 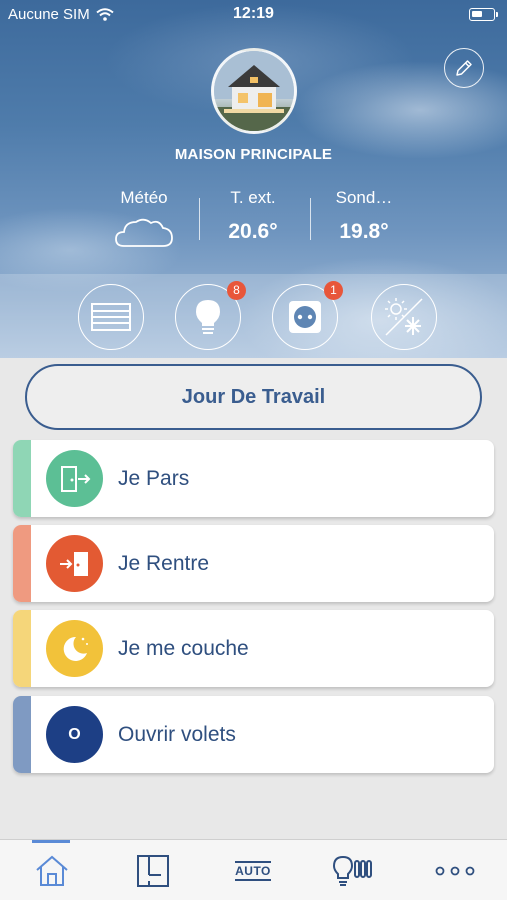 I want to click on lights-badge: 8, so click(x=236, y=290).